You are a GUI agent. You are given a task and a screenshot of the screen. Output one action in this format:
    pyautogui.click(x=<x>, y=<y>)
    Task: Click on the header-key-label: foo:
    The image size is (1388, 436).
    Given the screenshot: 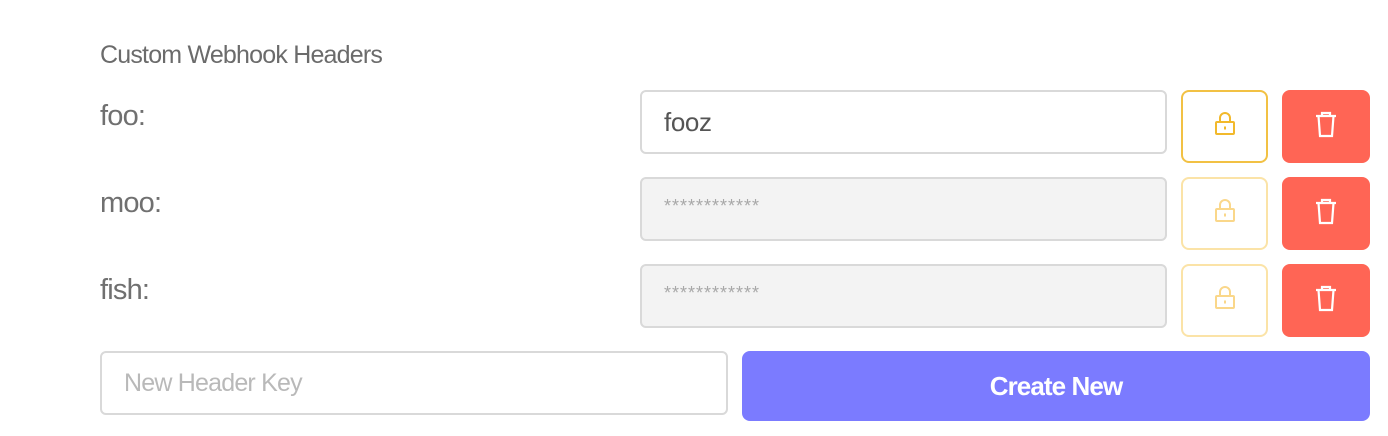 What is the action you would take?
    pyautogui.click(x=123, y=116)
    